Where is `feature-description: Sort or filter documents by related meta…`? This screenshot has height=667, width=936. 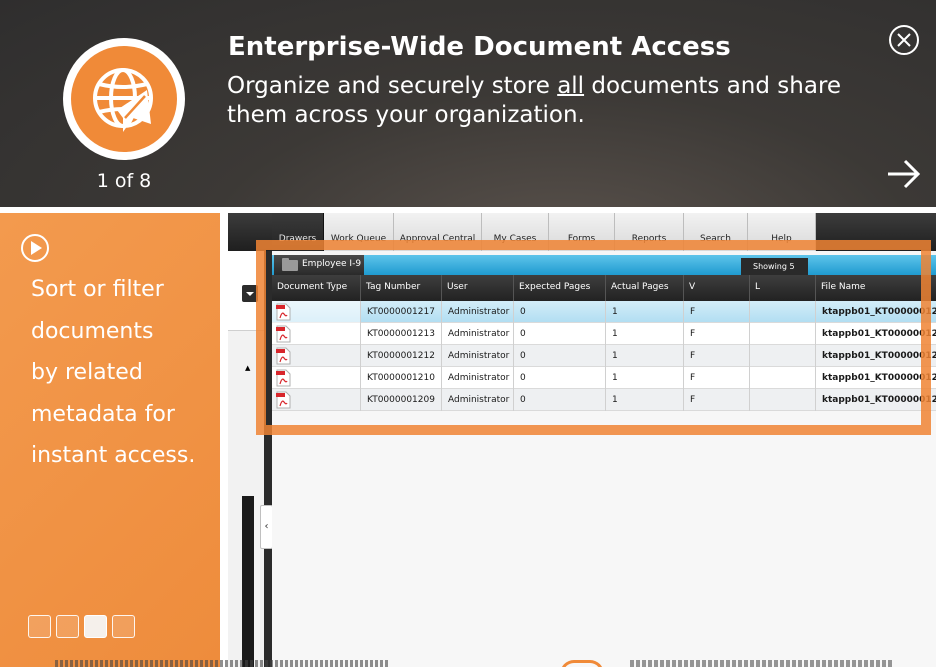 feature-description: Sort or filter documents by related meta… is located at coordinates (123, 373).